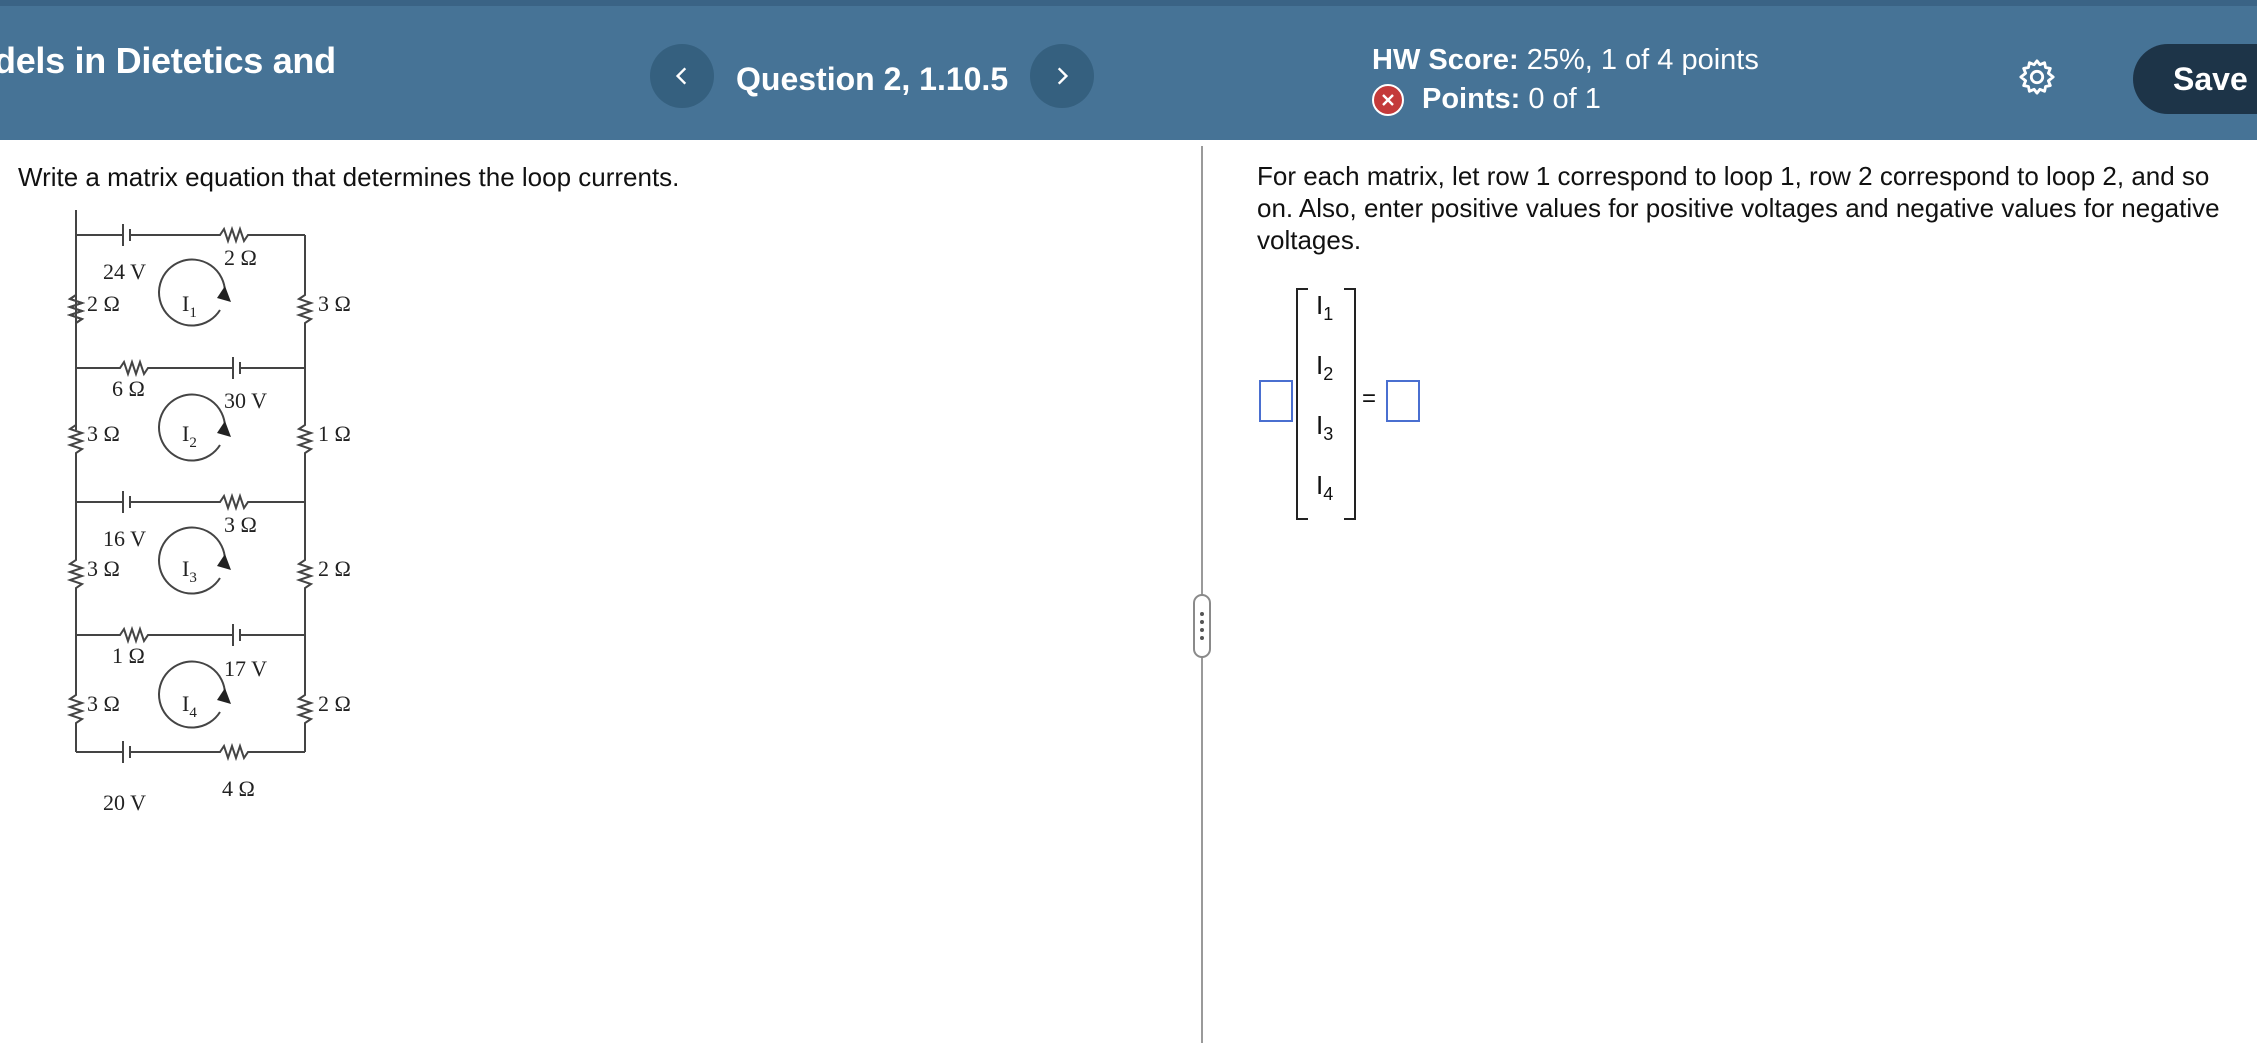 The height and width of the screenshot is (1043, 2257). I want to click on vector-left-bracket, so click(1302, 404).